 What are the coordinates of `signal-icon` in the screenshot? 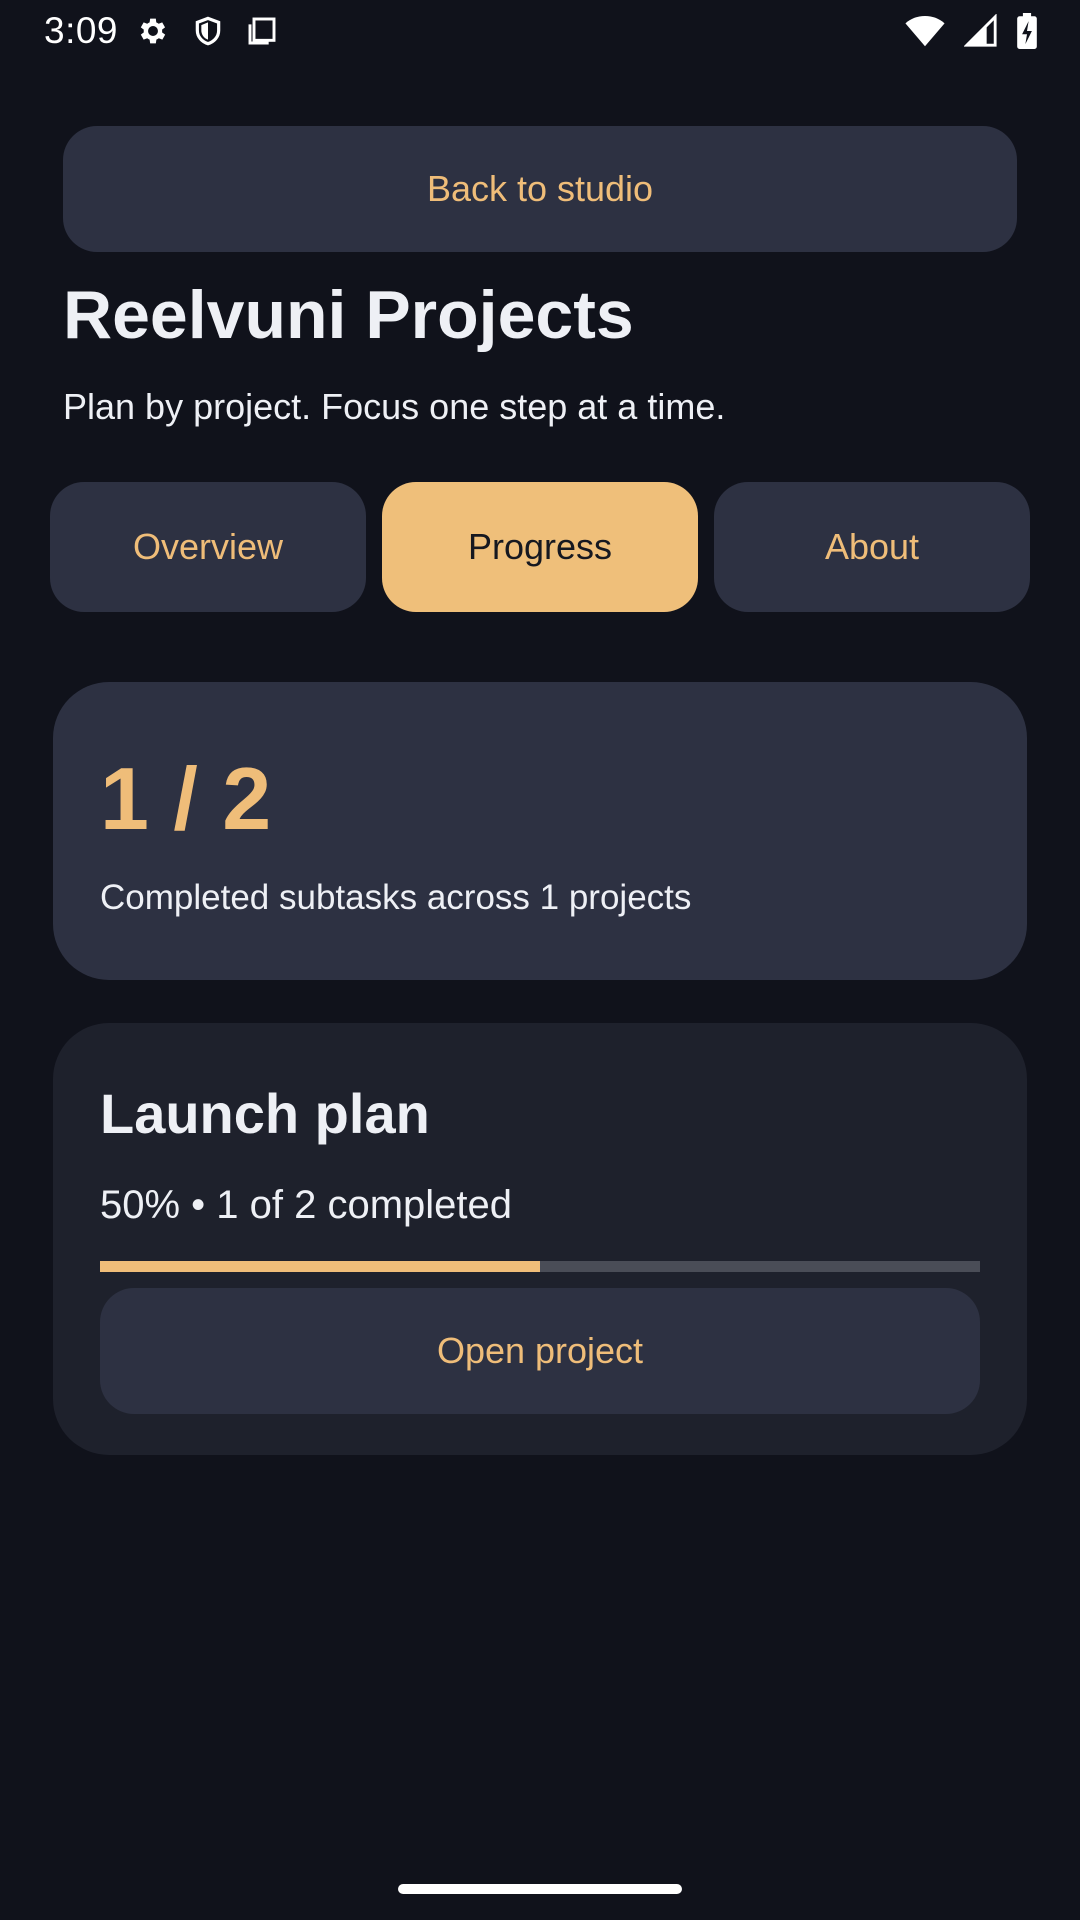 It's located at (981, 31).